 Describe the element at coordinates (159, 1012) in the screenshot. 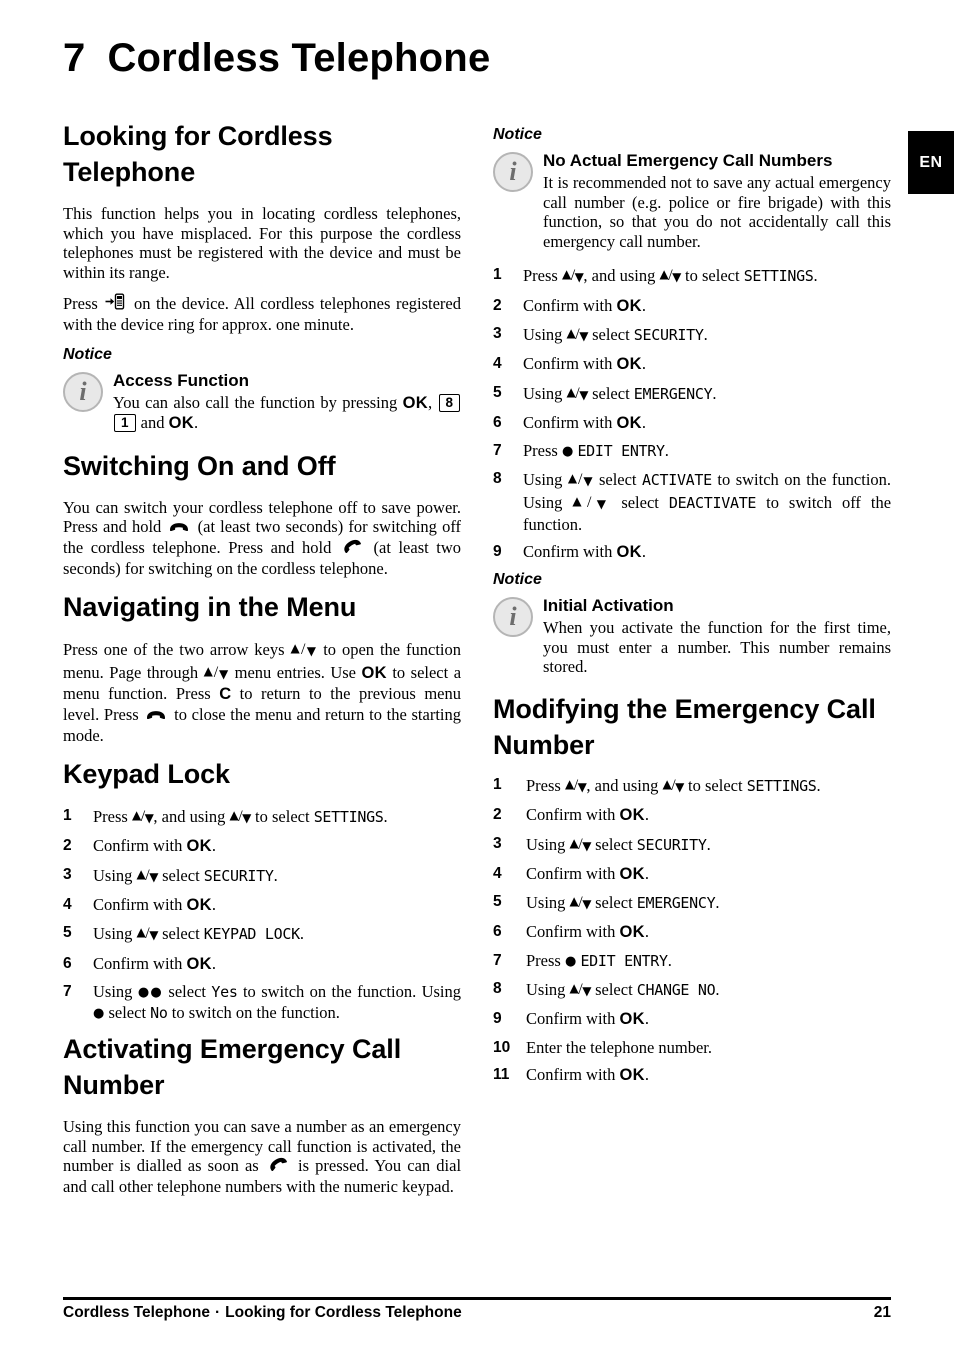

I see `display-term: No` at that location.